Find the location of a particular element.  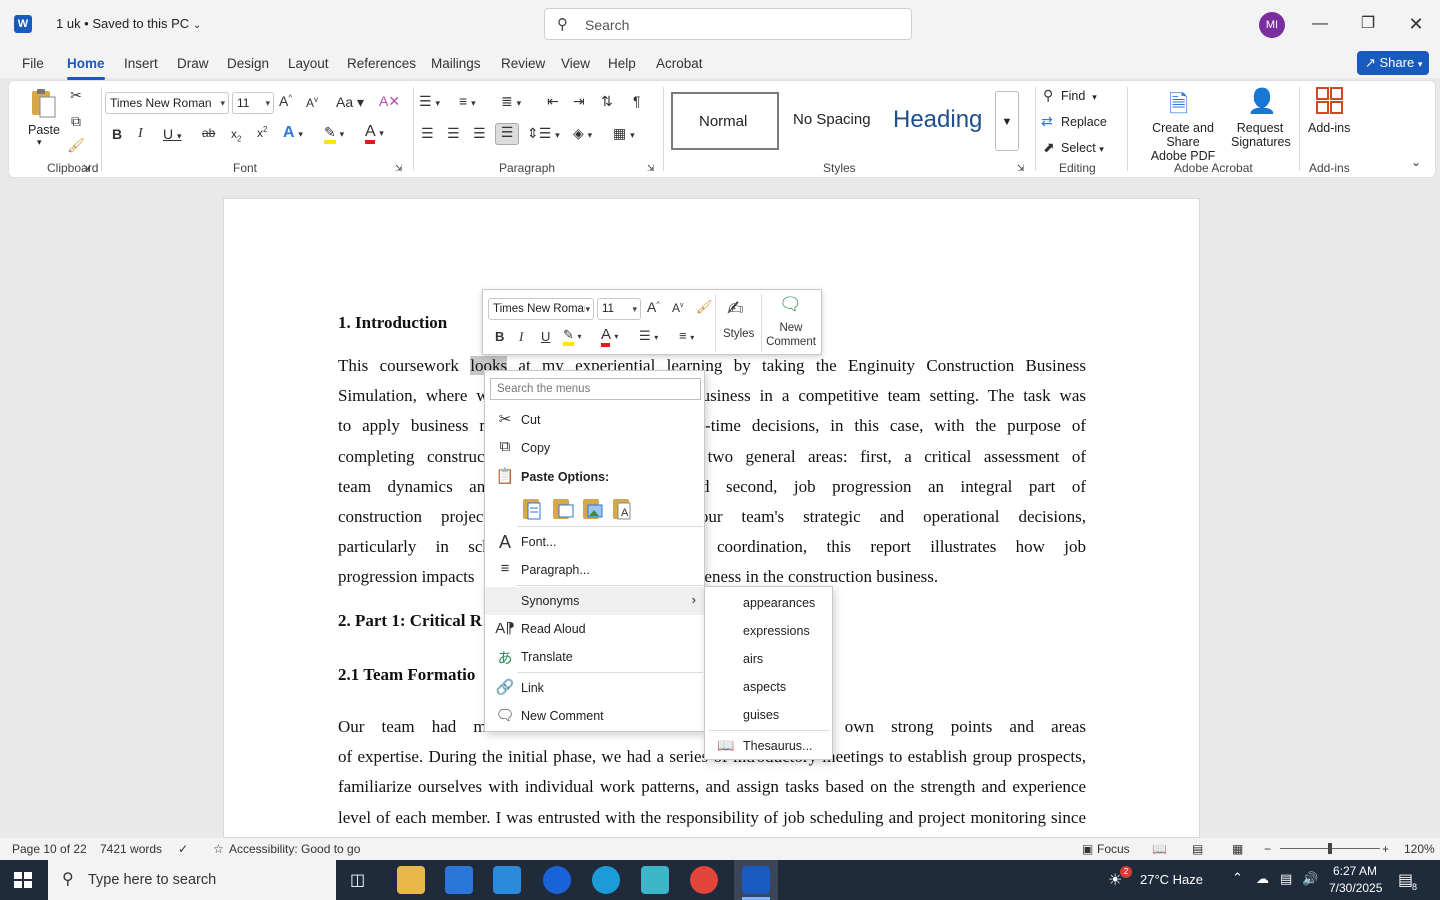

align-left-icon: ☰ is located at coordinates (427, 133).